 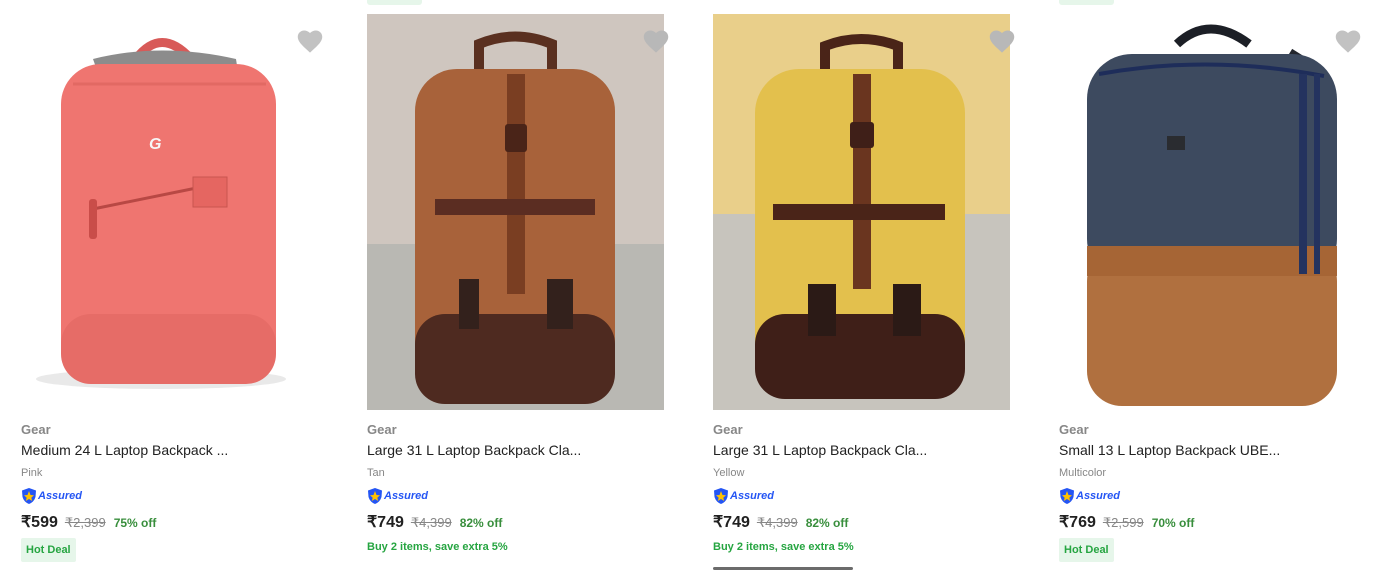 What do you see at coordinates (1123, 522) in the screenshot?
I see `original-price: ₹2,599` at bounding box center [1123, 522].